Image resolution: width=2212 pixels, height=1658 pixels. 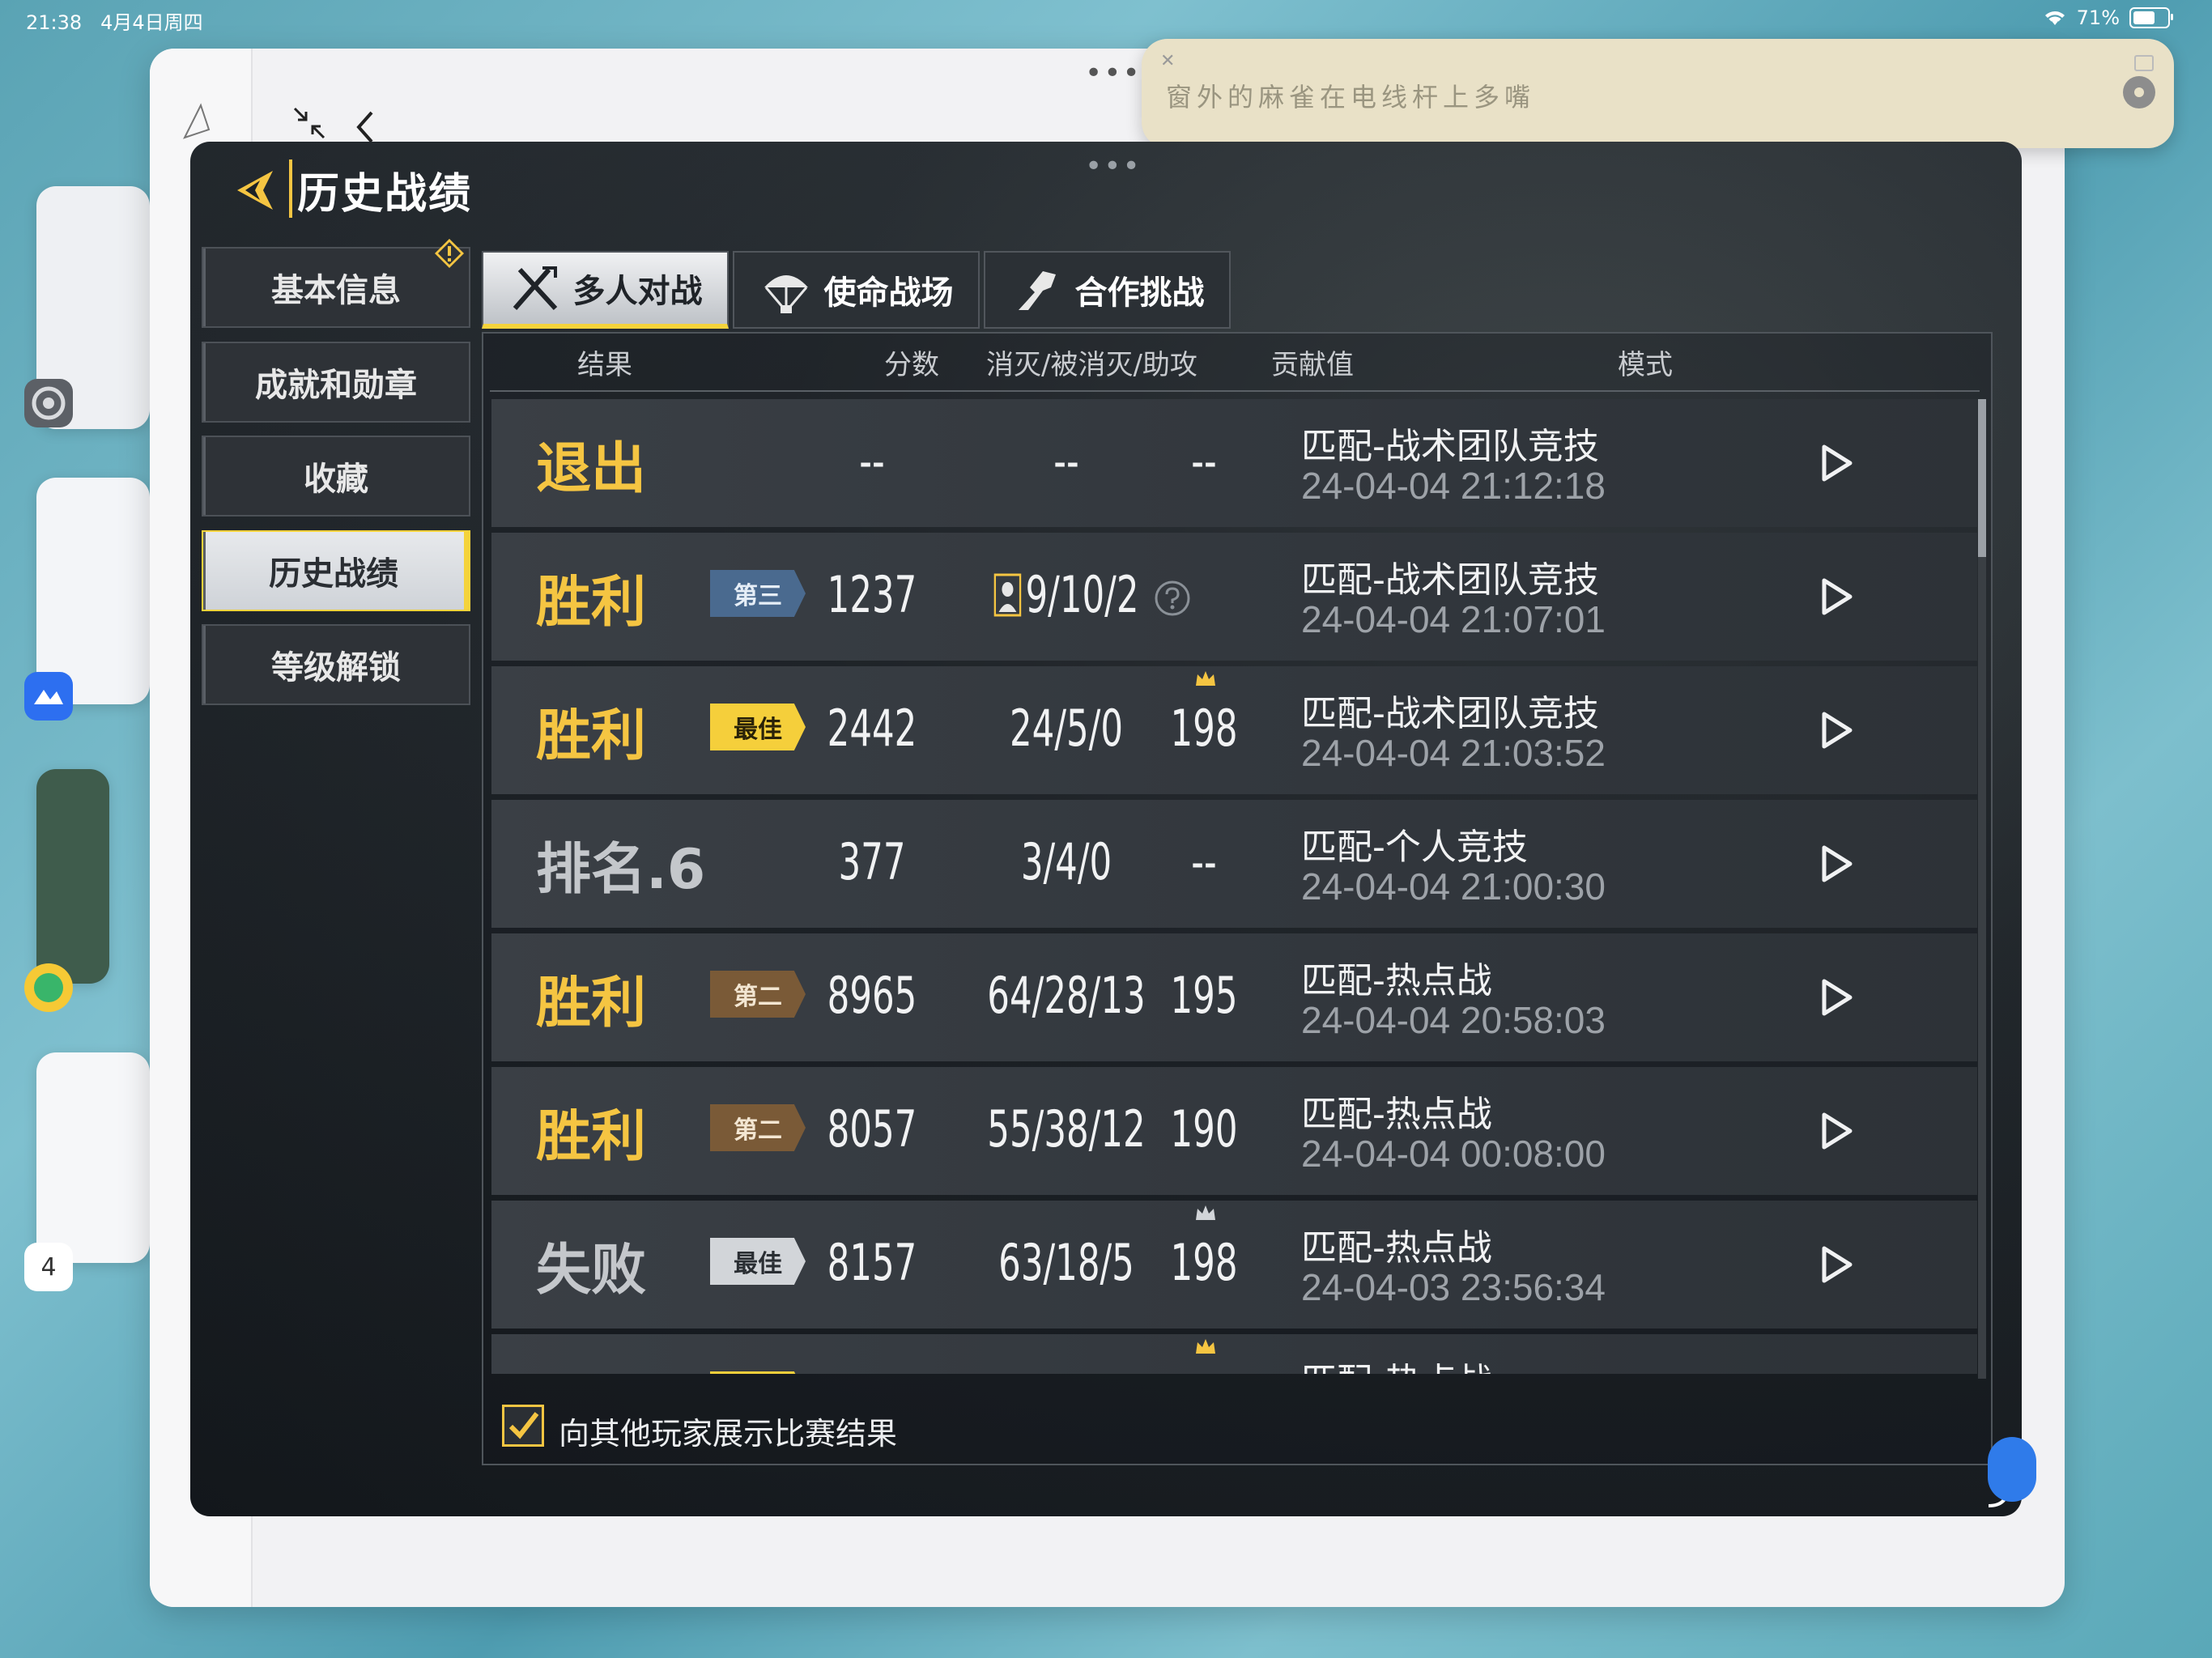 What do you see at coordinates (1204, 995) in the screenshot?
I see `contribution-value: 195` at bounding box center [1204, 995].